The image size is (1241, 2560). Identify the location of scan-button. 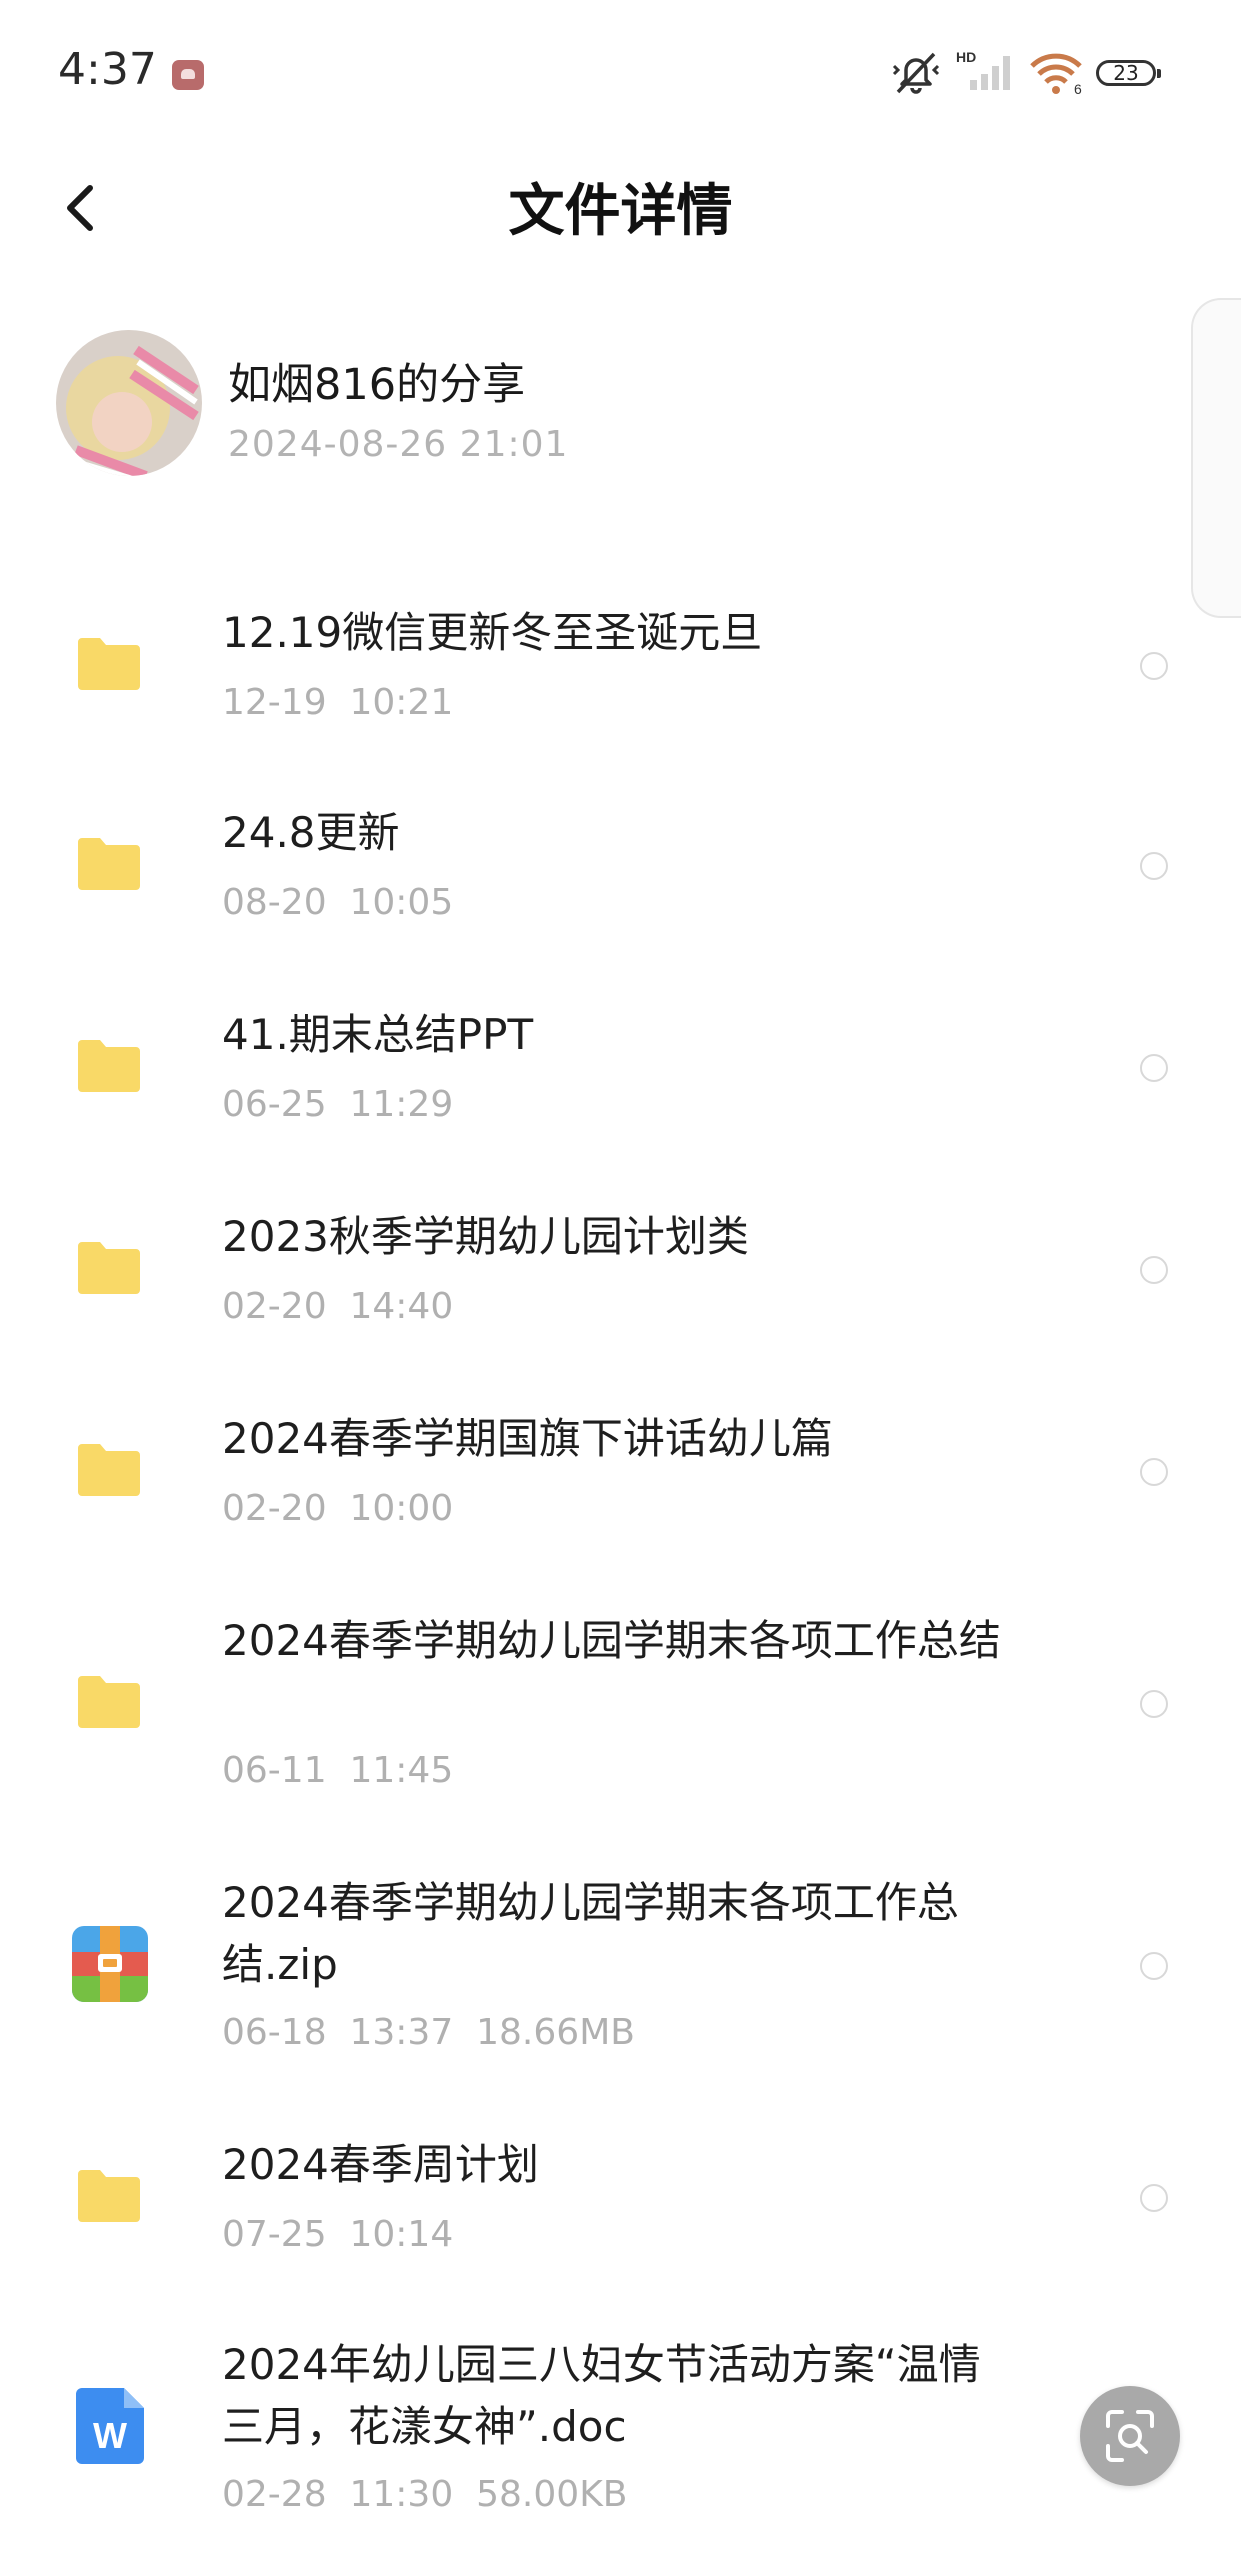
(1130, 2436).